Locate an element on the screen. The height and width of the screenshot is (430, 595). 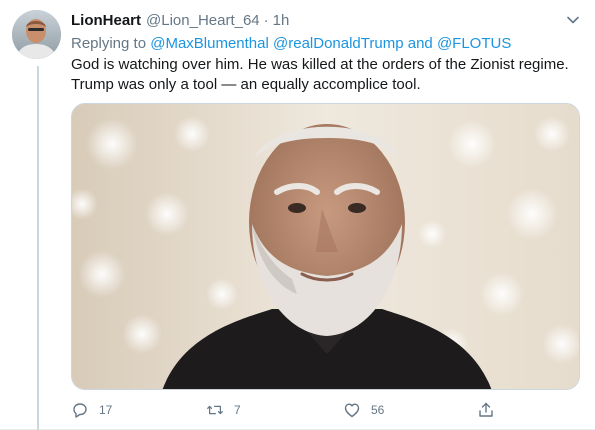
reply-icon is located at coordinates (80, 410).